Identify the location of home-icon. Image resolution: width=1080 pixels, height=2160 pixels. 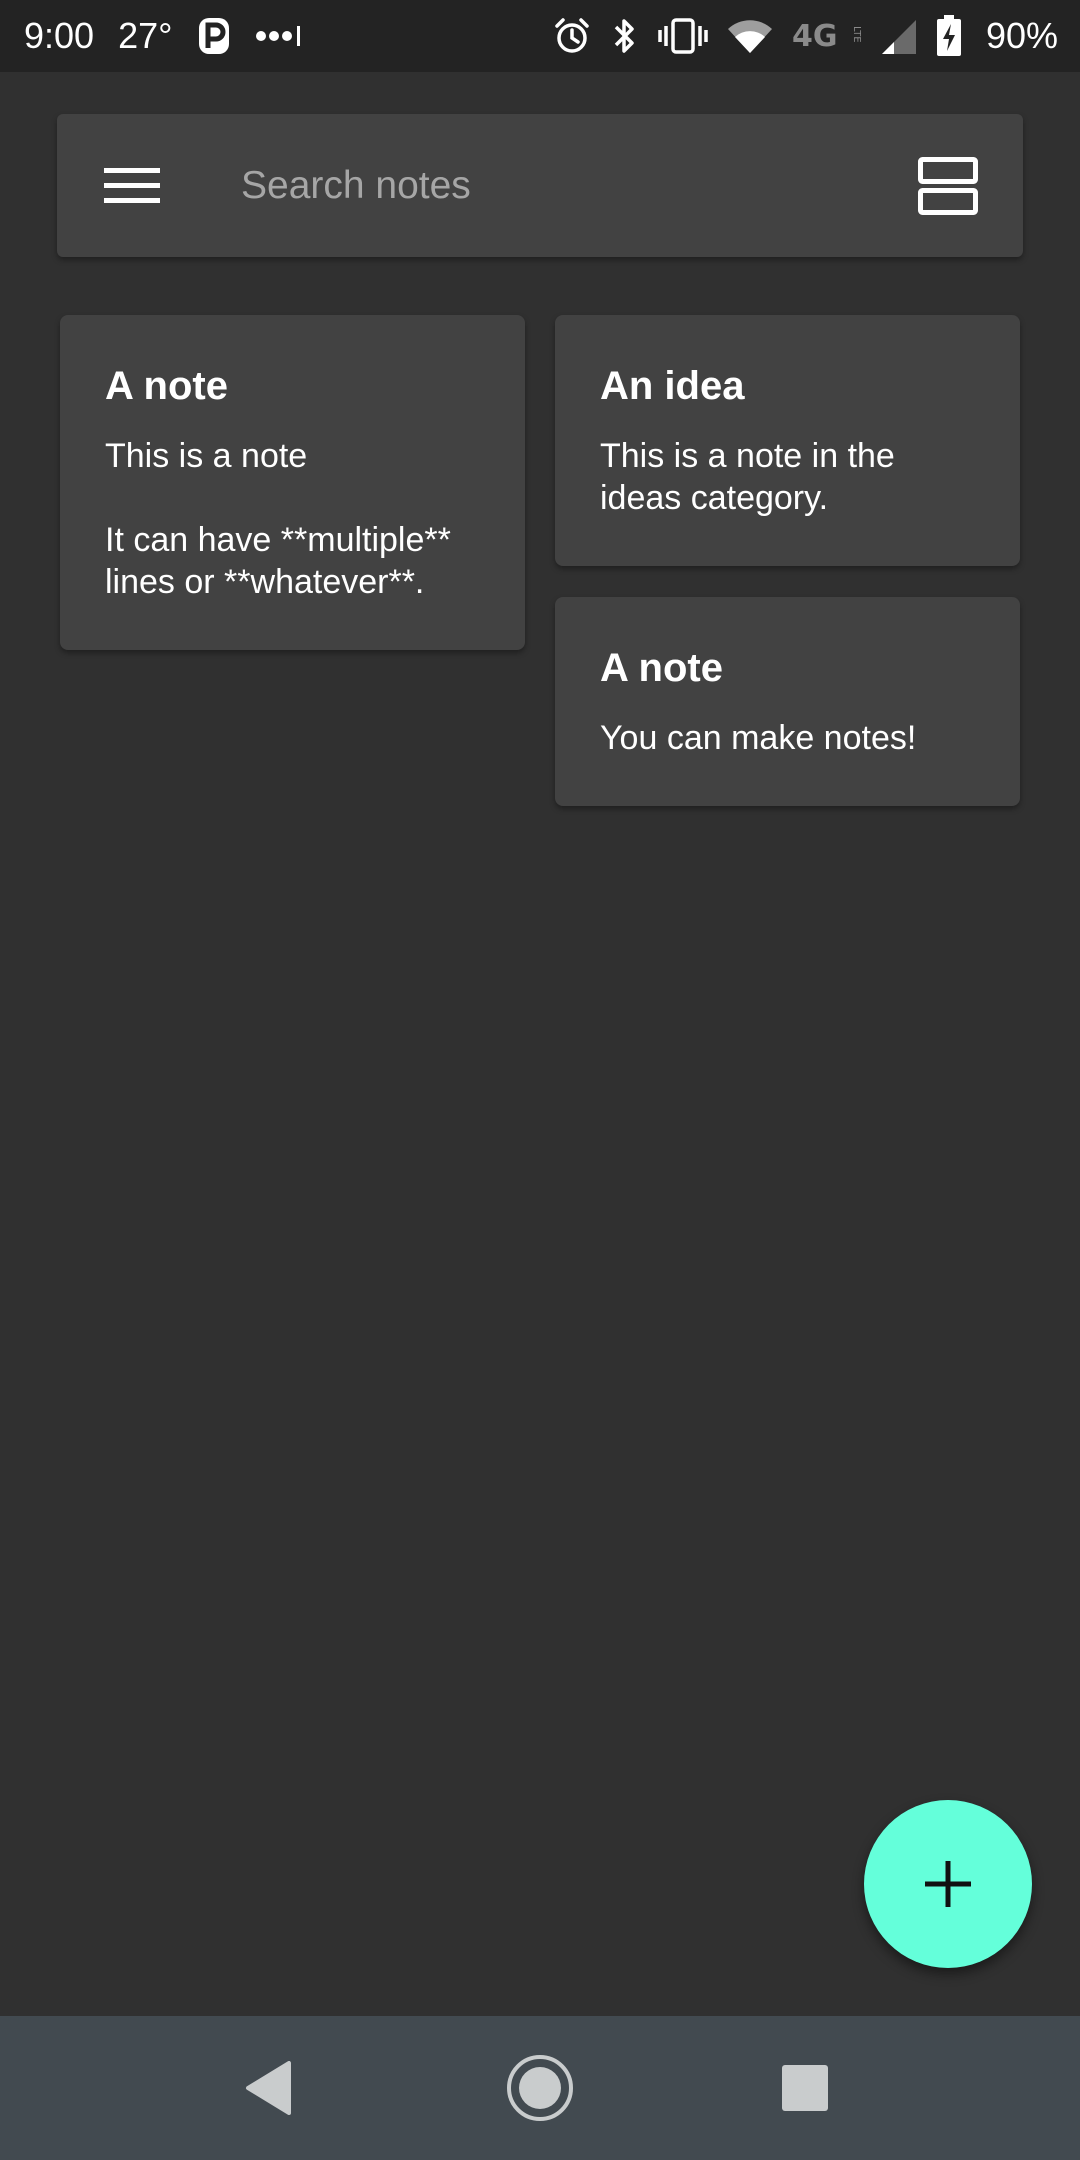
(540, 2088).